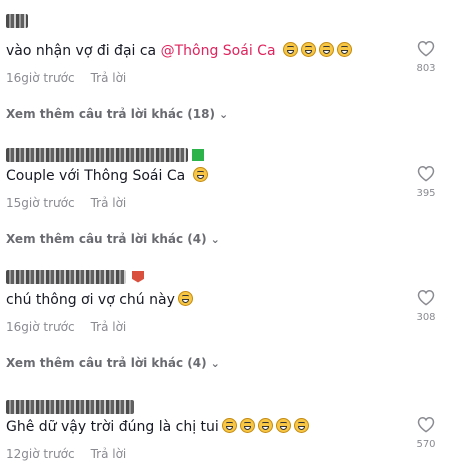  I want to click on timestamp: 15giờ trước, so click(40, 203).